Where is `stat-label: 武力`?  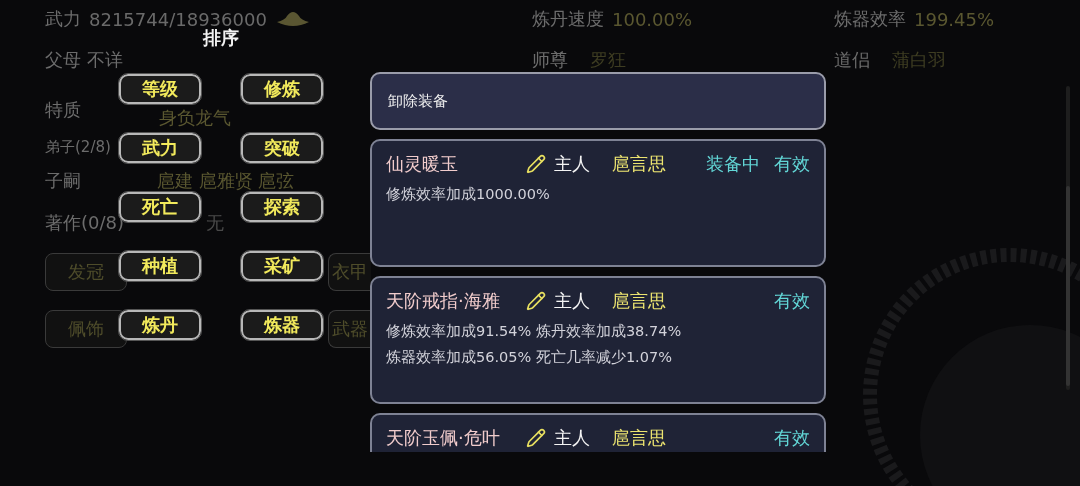 stat-label: 武力 is located at coordinates (63, 19).